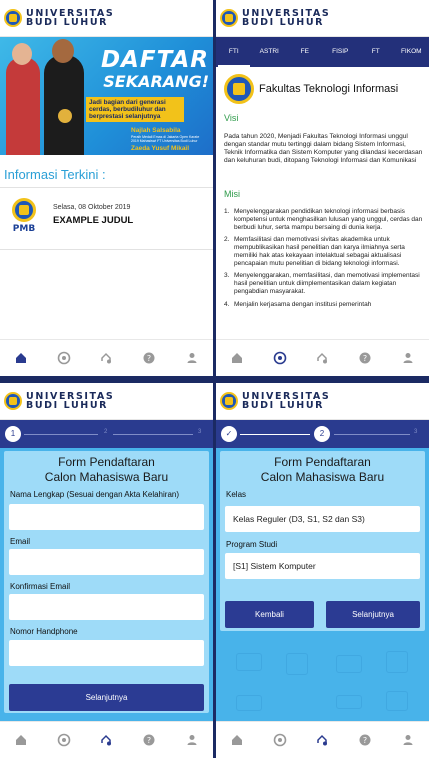 The width and height of the screenshot is (429, 758). I want to click on banner-headline-2: SEKARANG!, so click(156, 81).